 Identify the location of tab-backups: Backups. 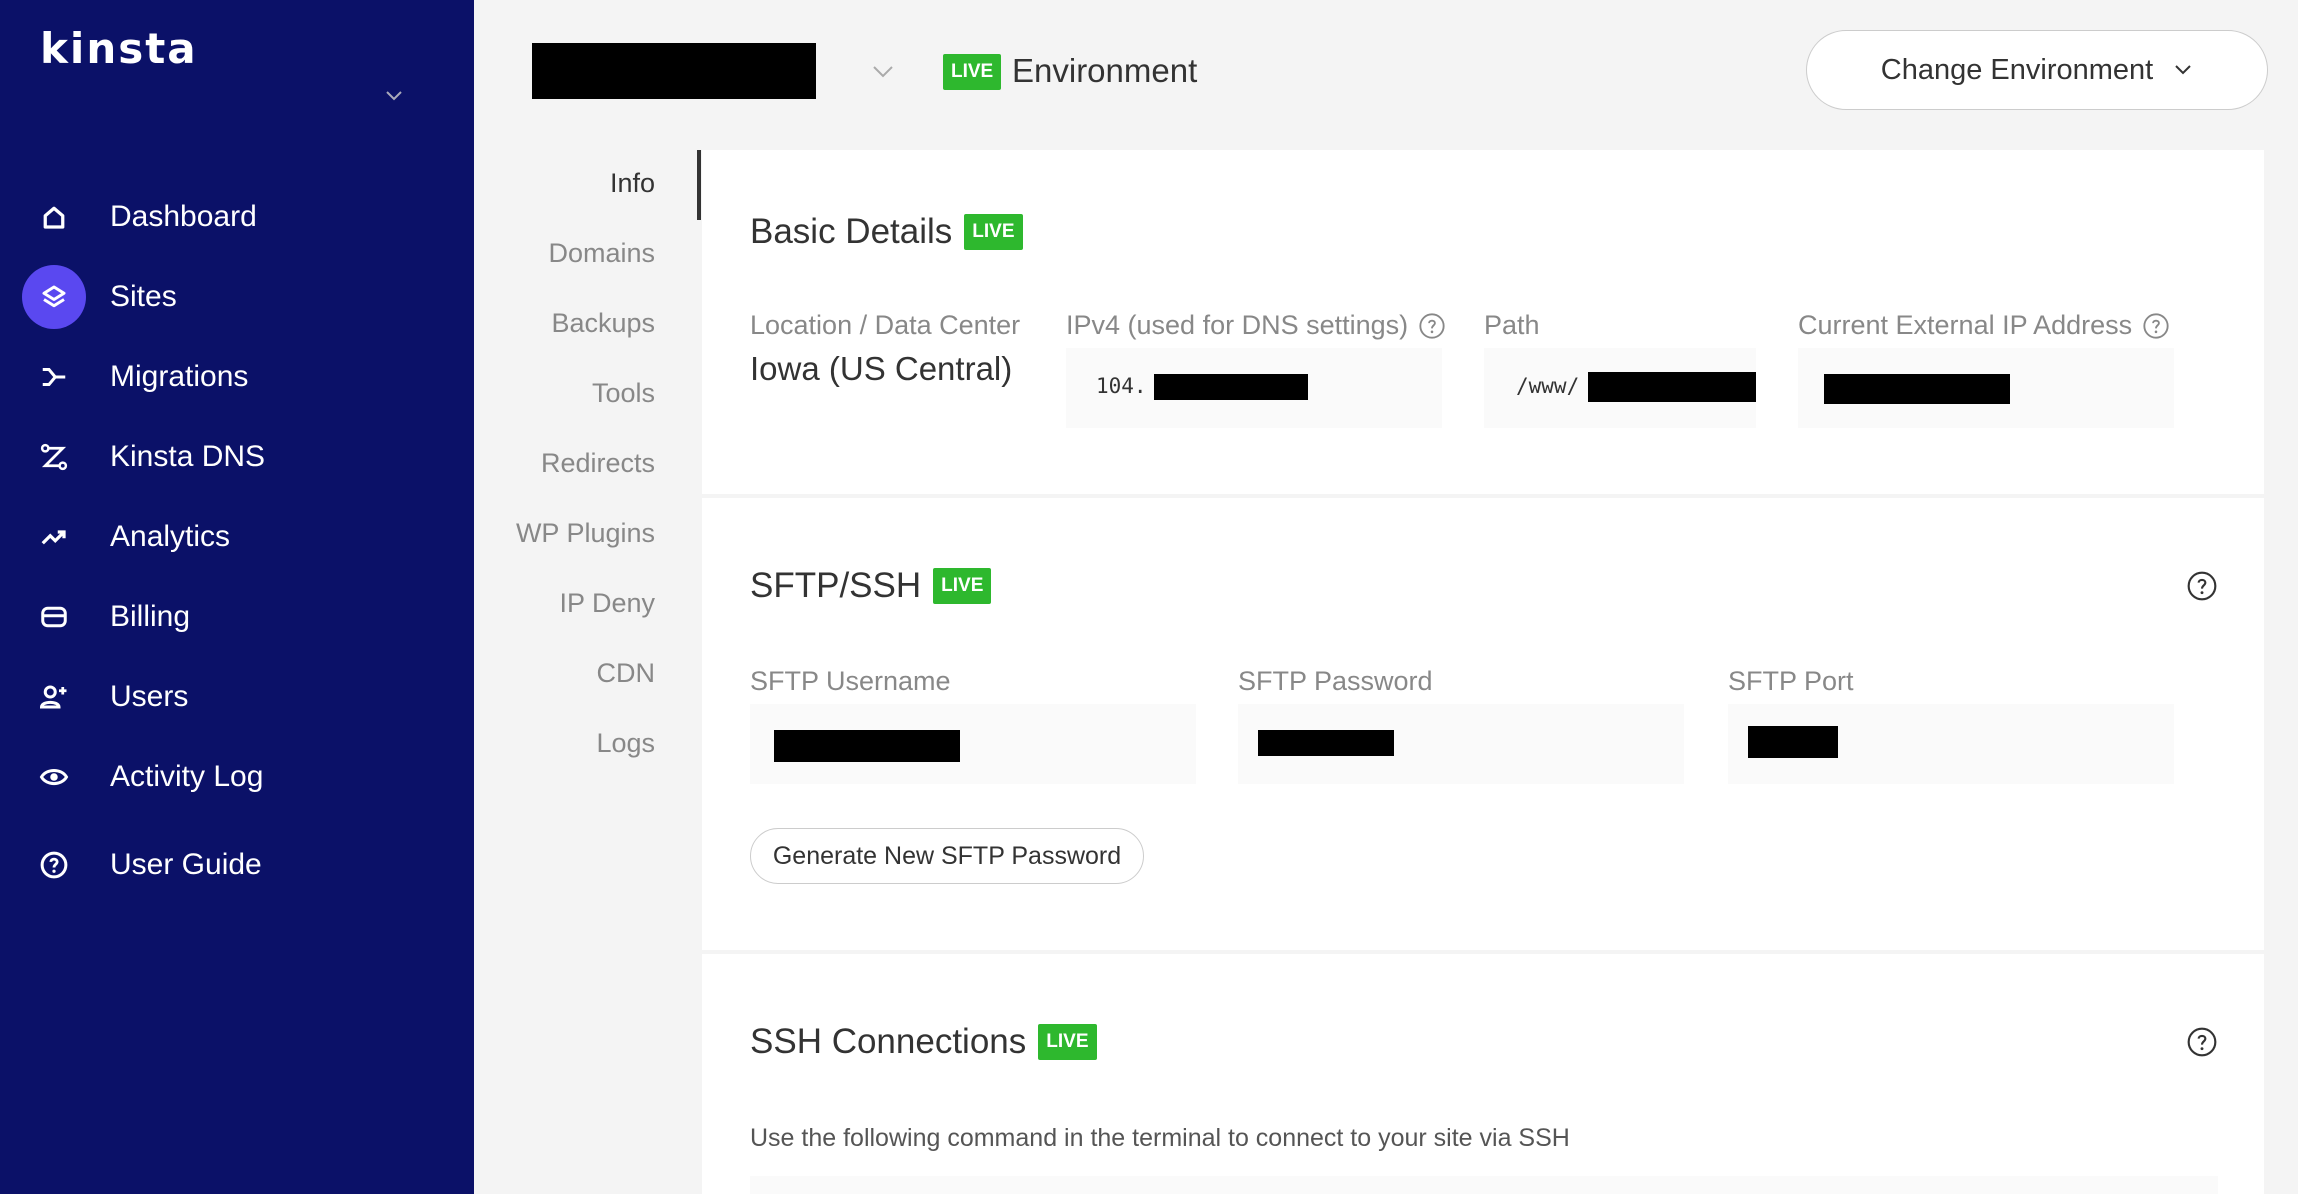
(603, 323).